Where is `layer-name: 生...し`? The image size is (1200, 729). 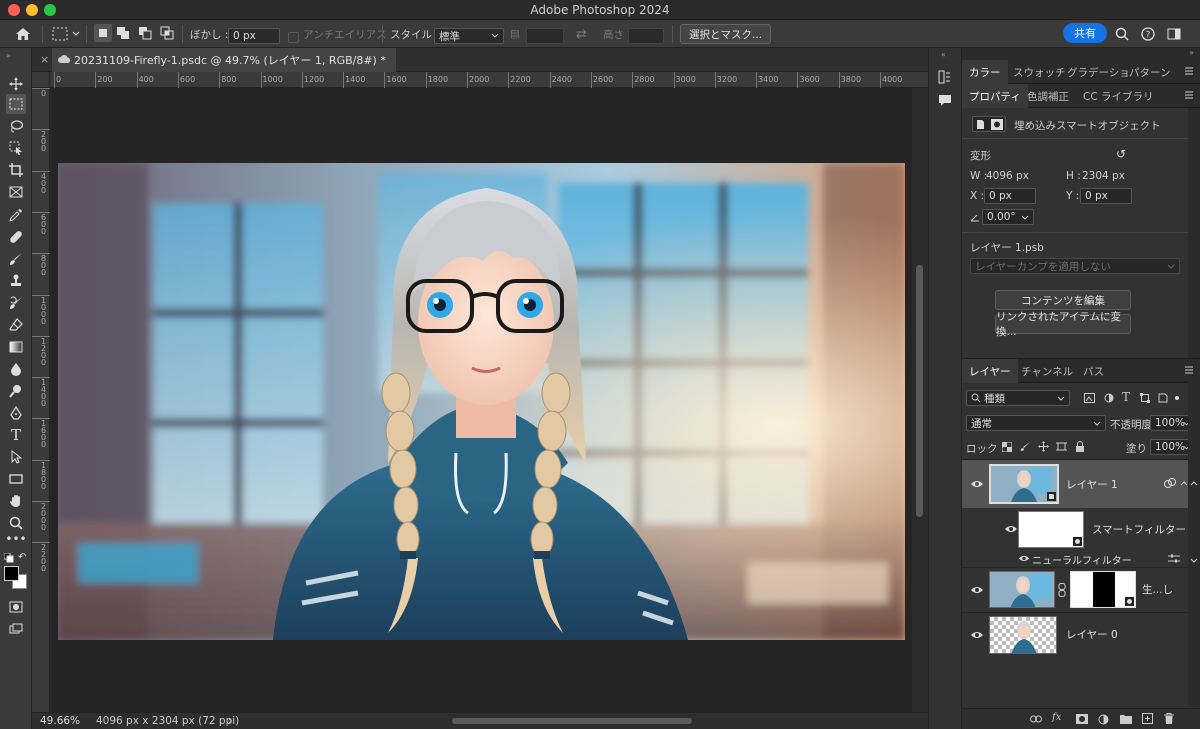 layer-name: 生...し is located at coordinates (1157, 589).